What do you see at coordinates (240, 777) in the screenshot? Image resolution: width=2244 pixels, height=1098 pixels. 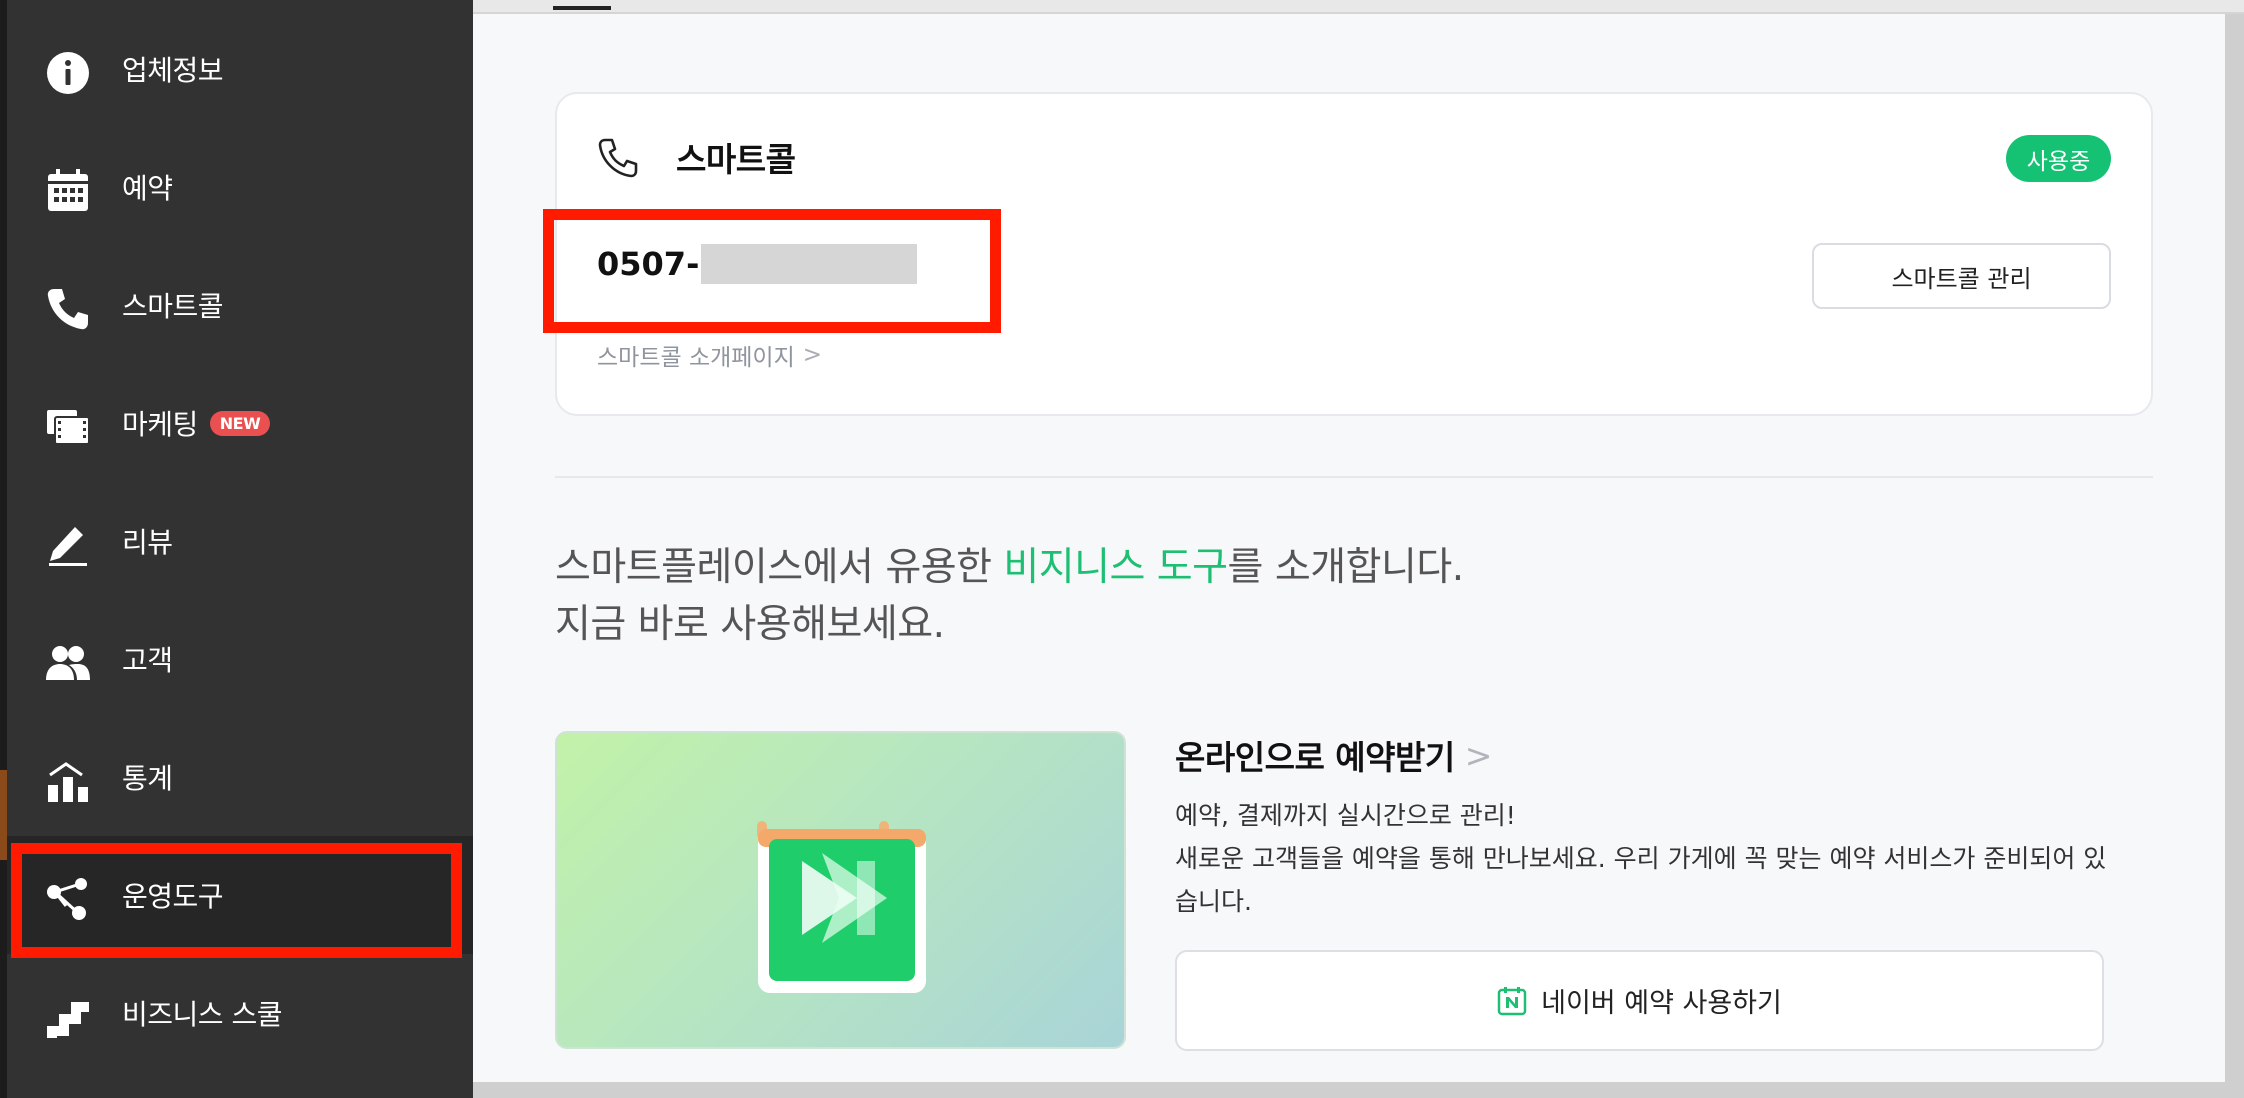 I see `sidebar-item-statistics: 통계` at bounding box center [240, 777].